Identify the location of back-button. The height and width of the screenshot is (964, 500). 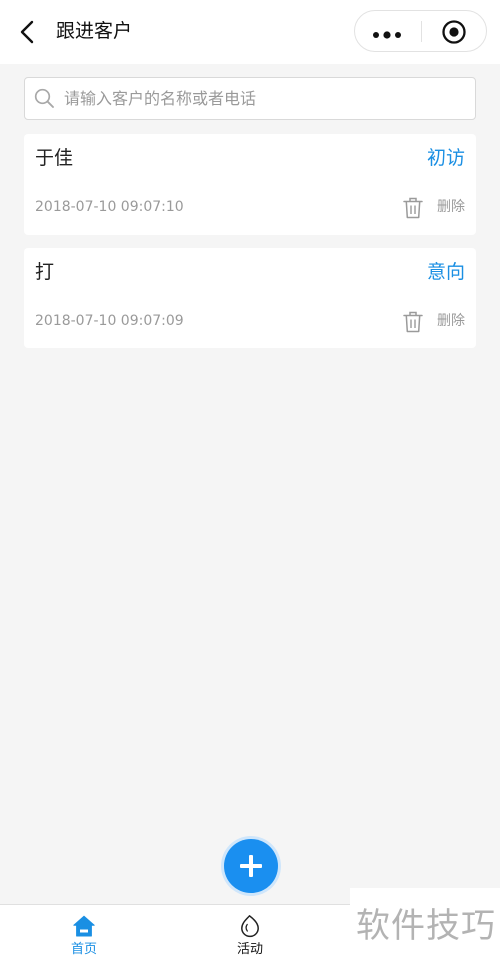
(28, 32).